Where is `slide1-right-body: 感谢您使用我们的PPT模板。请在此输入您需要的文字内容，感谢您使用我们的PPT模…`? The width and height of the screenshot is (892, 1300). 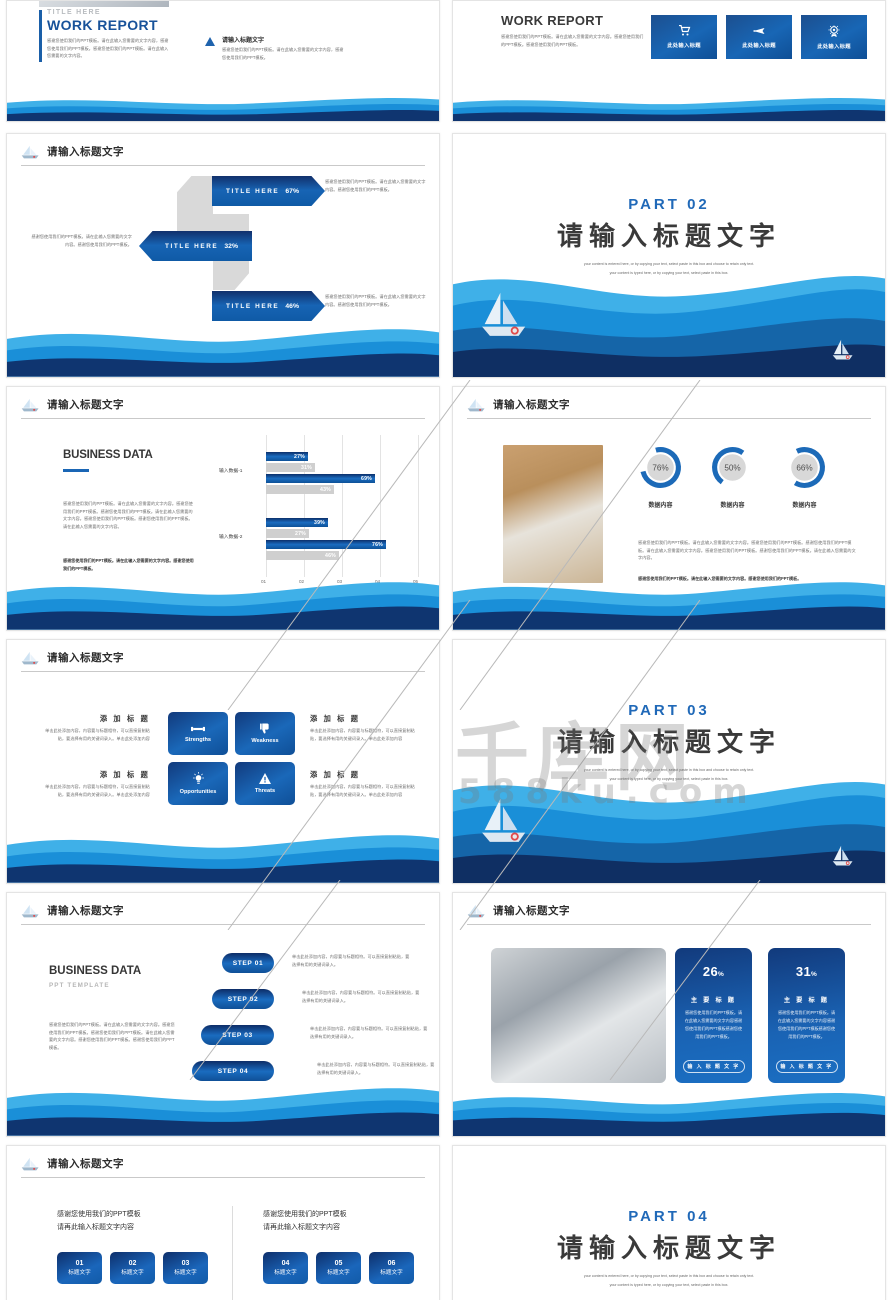
slide1-right-body: 感谢您使用我们的PPT模板。请在此输入您需要的文字内容，感谢您使用我们的PPT模… is located at coordinates (267, 1).